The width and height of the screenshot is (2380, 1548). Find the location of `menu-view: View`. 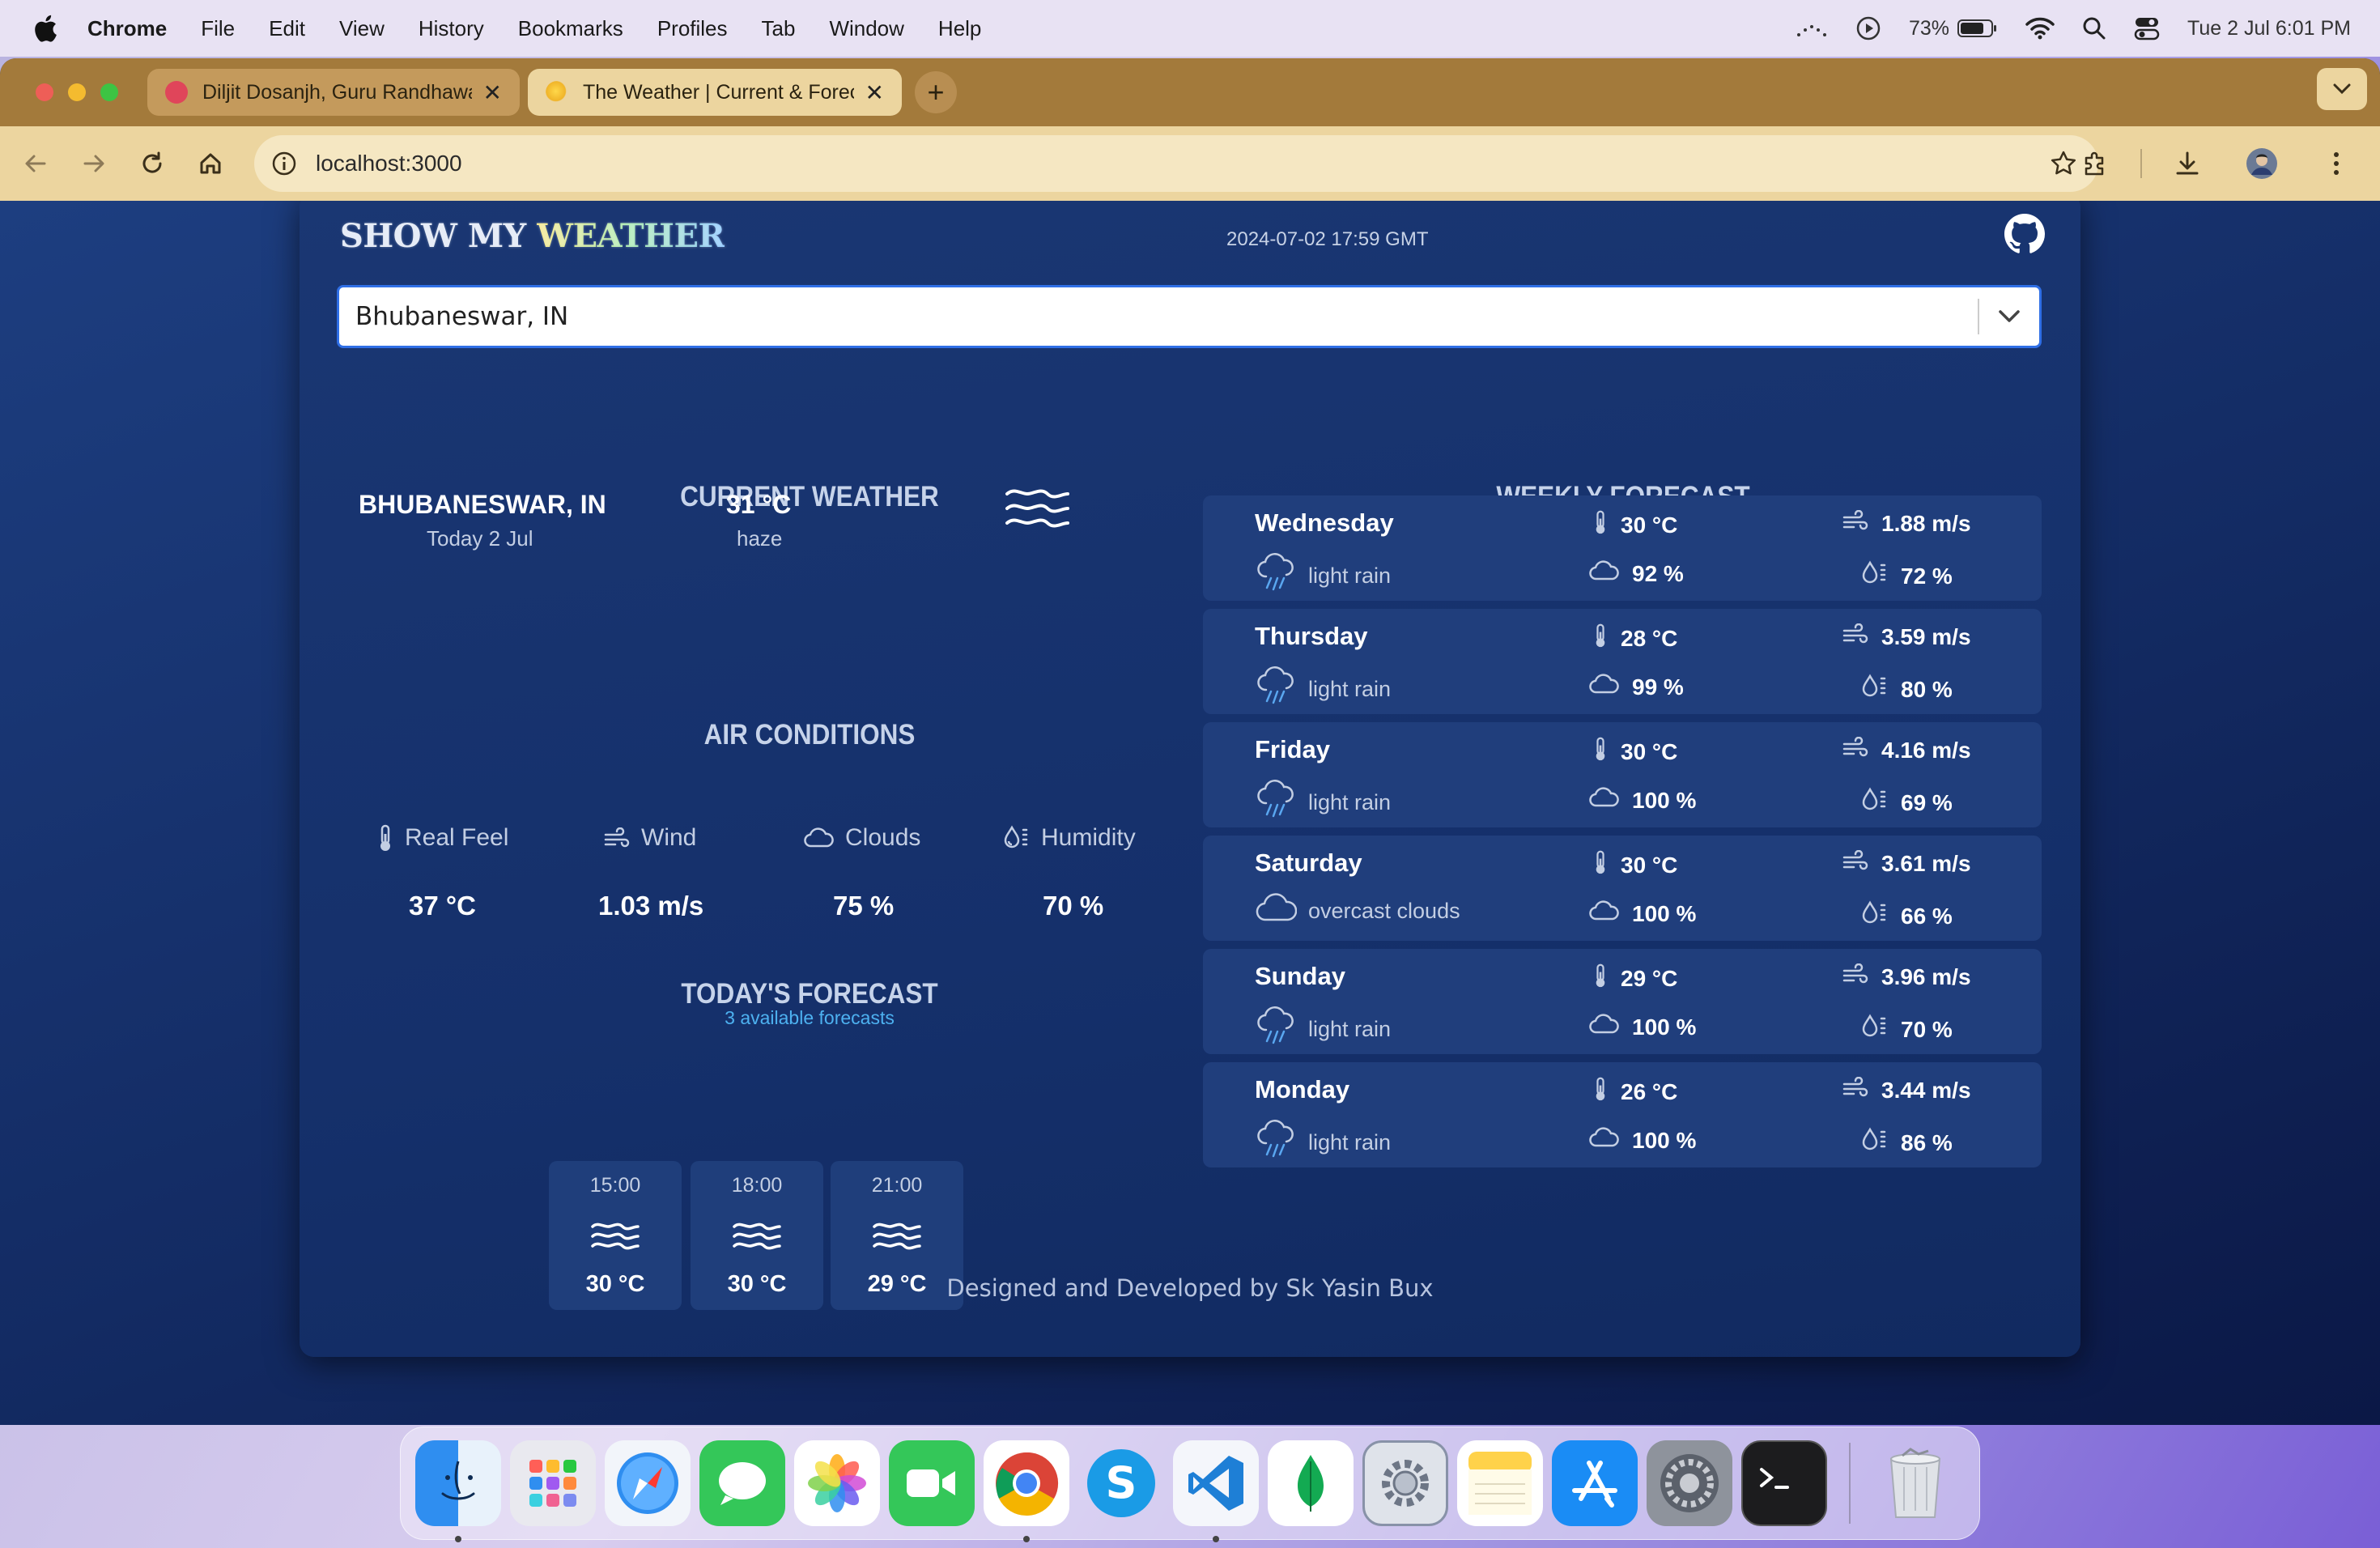

menu-view: View is located at coordinates (362, 29).